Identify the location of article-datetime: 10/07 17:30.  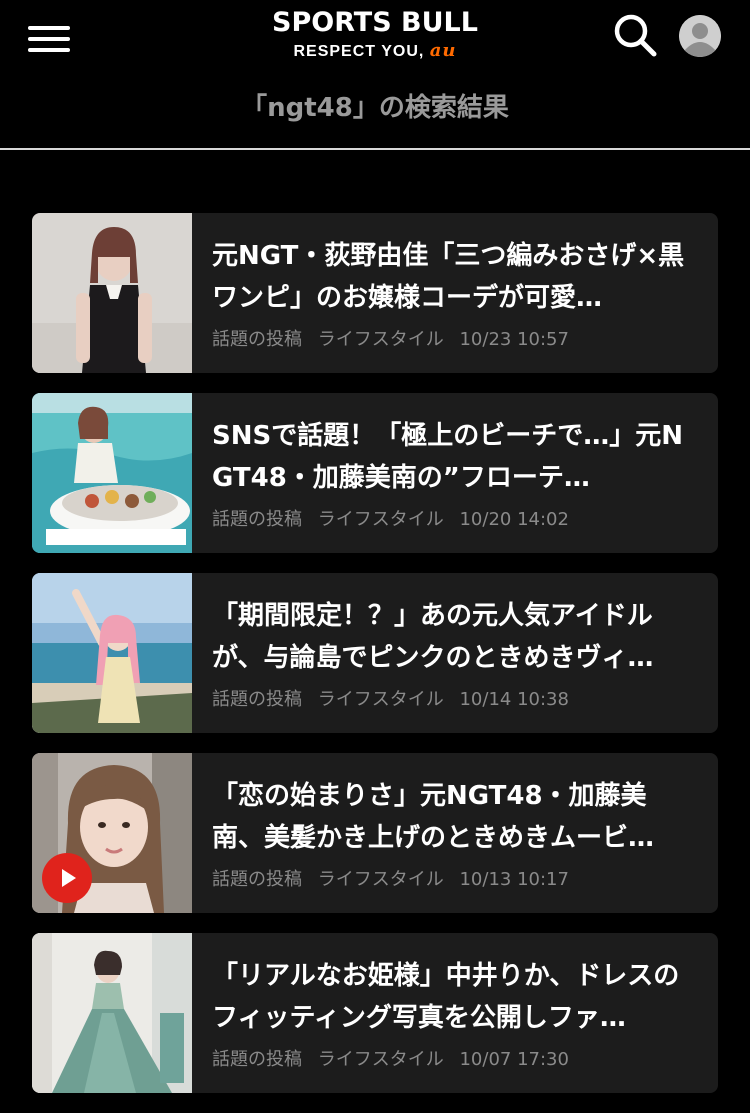
(514, 1059).